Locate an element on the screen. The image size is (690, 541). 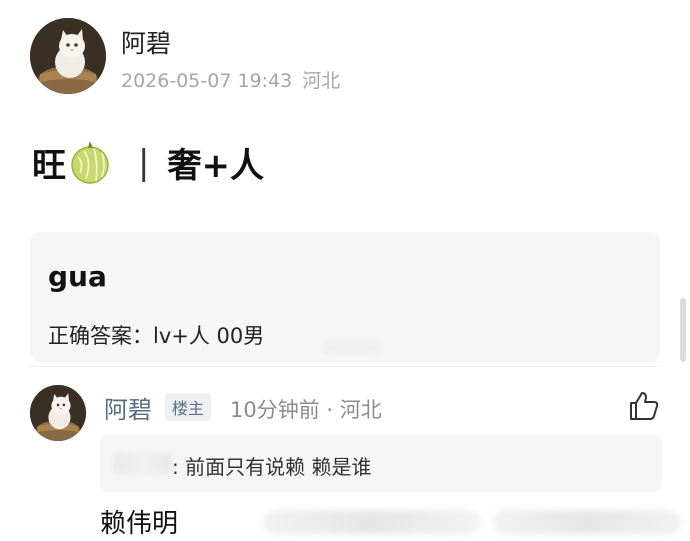
melon-icon is located at coordinates (90, 162).